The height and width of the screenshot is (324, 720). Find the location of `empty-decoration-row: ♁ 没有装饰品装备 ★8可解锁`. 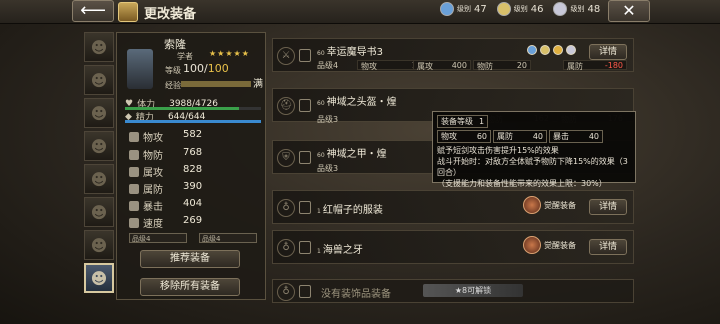

empty-decoration-row: ♁ 没有装饰品装备 ★8可解锁 is located at coordinates (453, 291).